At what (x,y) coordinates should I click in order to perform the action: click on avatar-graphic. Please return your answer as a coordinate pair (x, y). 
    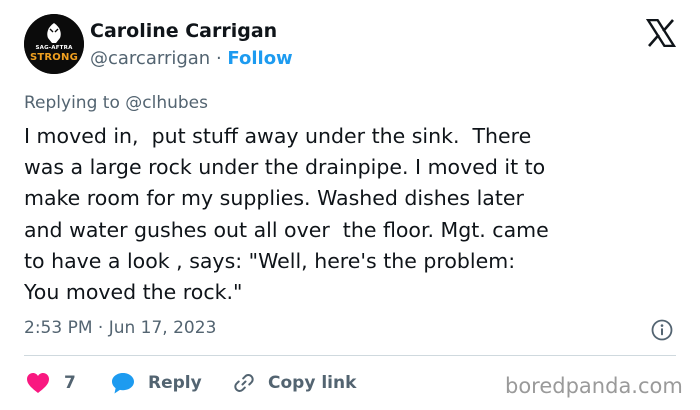
    Looking at the image, I should click on (54, 44).